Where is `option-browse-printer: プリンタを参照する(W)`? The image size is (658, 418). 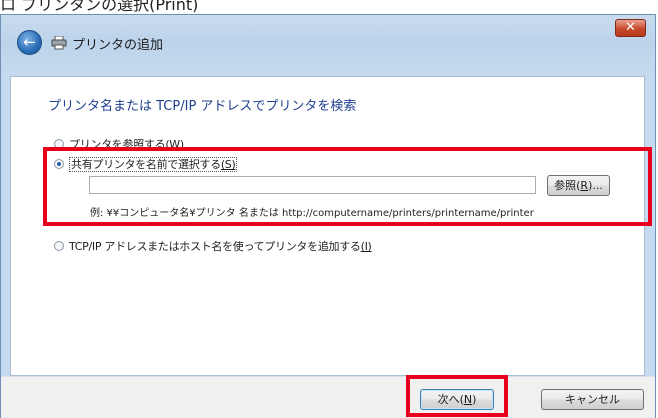 option-browse-printer: プリンタを参照する(W) is located at coordinates (119, 144).